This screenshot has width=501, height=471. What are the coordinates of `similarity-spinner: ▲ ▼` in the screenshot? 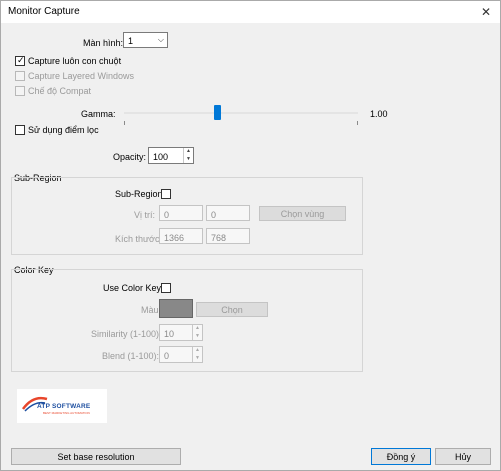 It's located at (197, 332).